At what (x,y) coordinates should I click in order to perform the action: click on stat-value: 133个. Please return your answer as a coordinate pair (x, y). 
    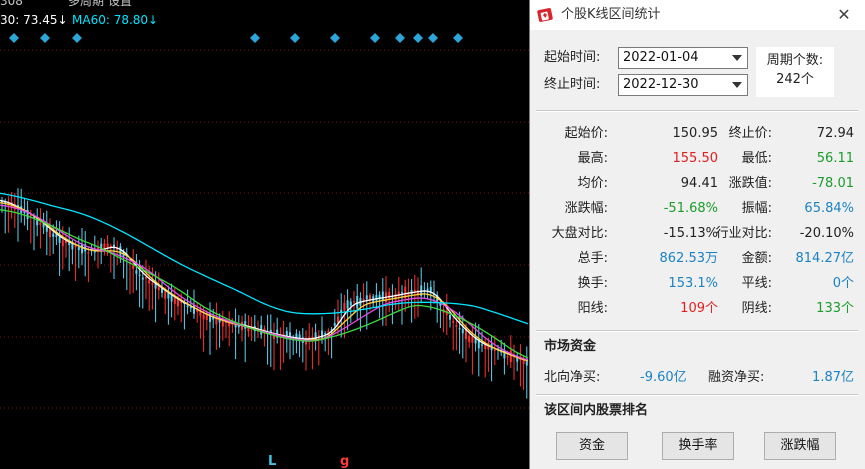
    Looking at the image, I should click on (835, 308).